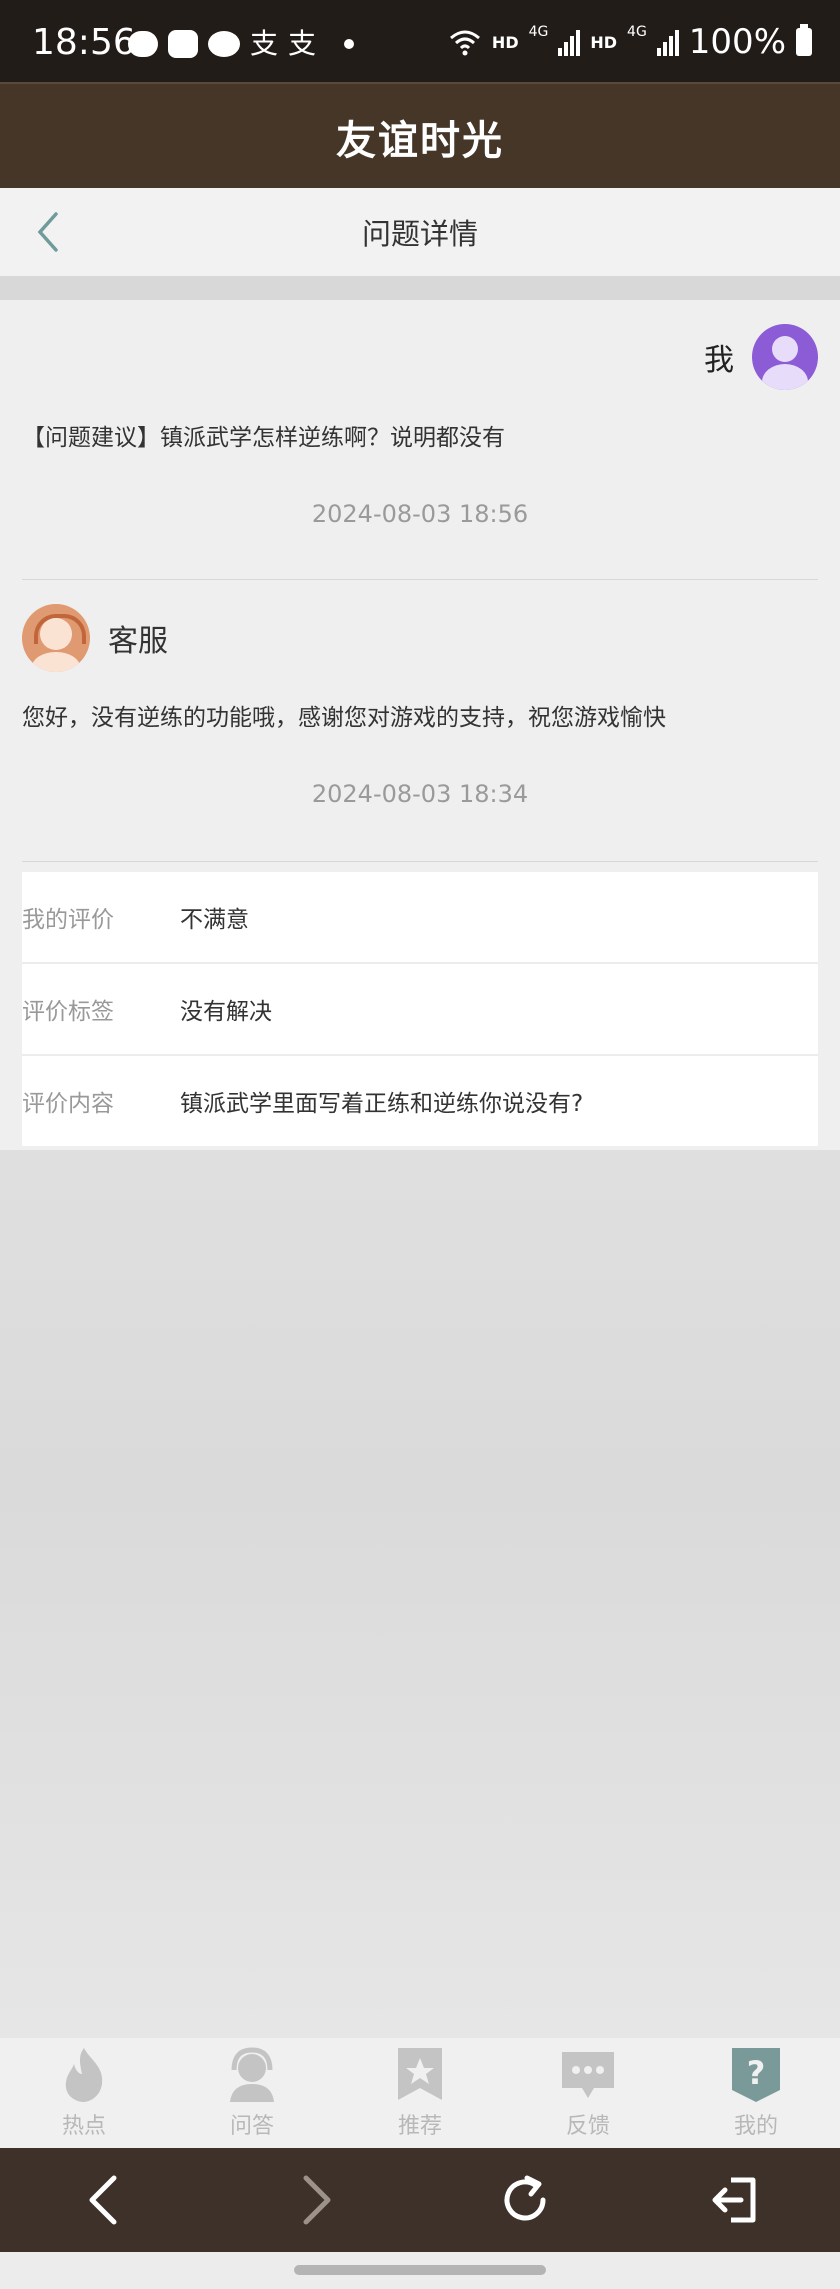 This screenshot has height=2289, width=840. What do you see at coordinates (419, 2126) in the screenshot?
I see `nav-label: 推荐` at bounding box center [419, 2126].